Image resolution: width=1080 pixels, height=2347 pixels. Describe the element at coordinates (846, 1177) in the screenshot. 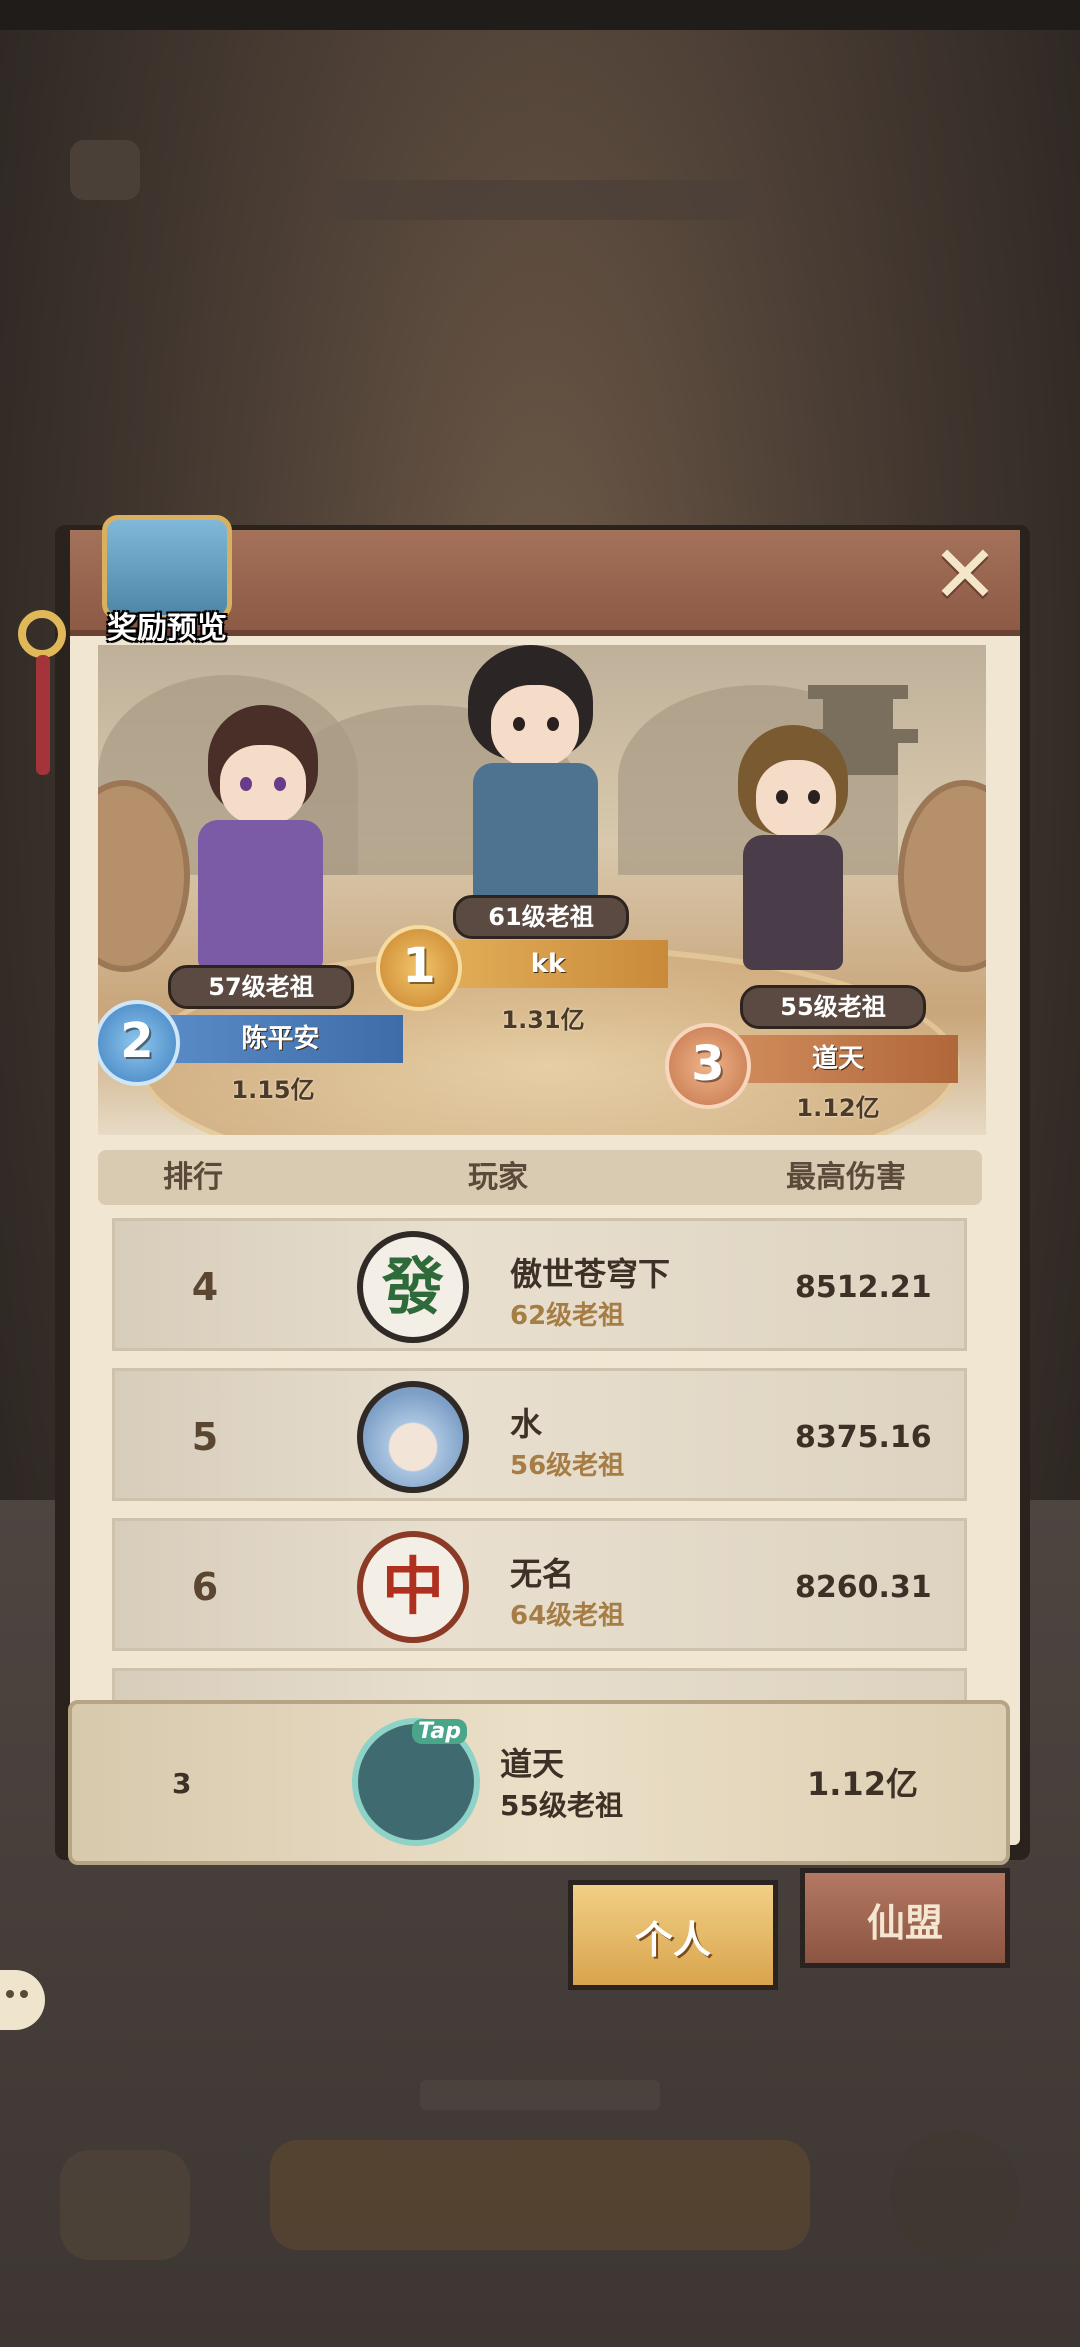

I see `header-damage: 最高伤害` at that location.